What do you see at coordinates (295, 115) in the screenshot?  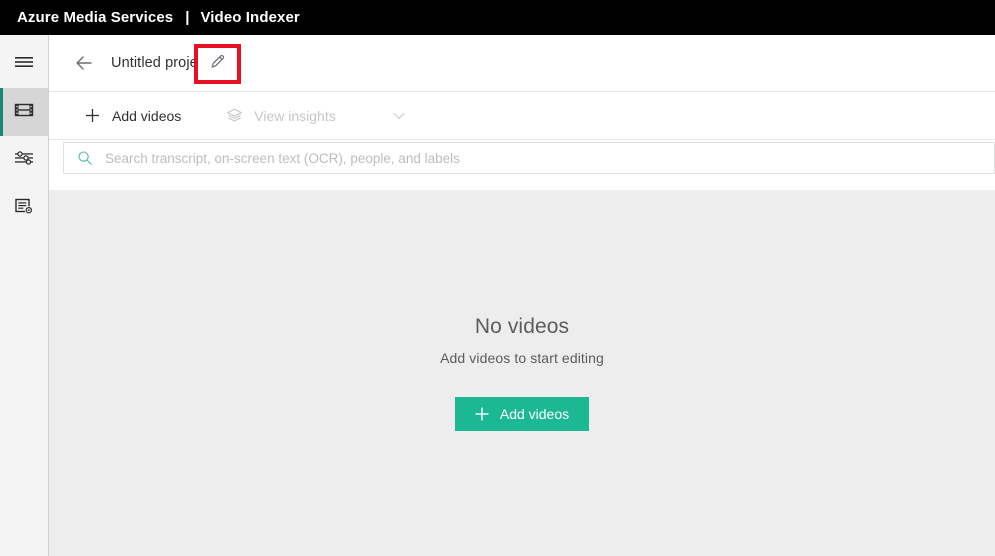 I see `view-insights-label: View insights` at bounding box center [295, 115].